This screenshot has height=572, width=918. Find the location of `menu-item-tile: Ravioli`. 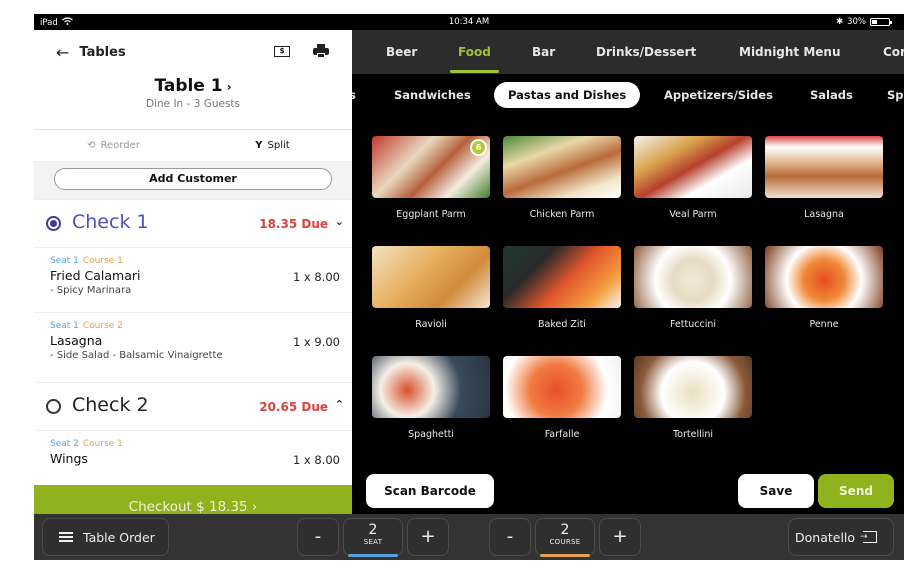

menu-item-tile: Ravioli is located at coordinates (431, 288).